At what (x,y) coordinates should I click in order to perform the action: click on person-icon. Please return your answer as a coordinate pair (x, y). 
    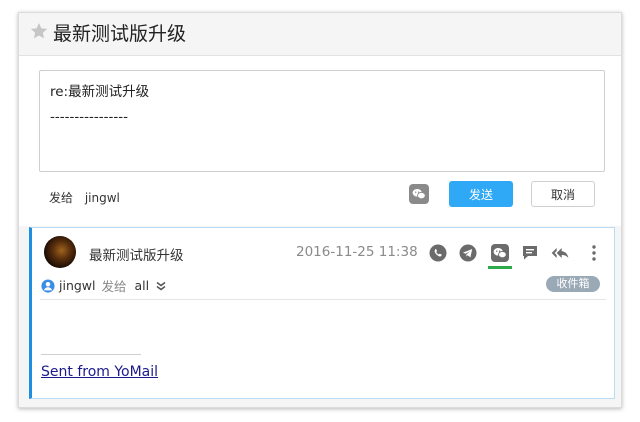
    Looking at the image, I should click on (48, 285).